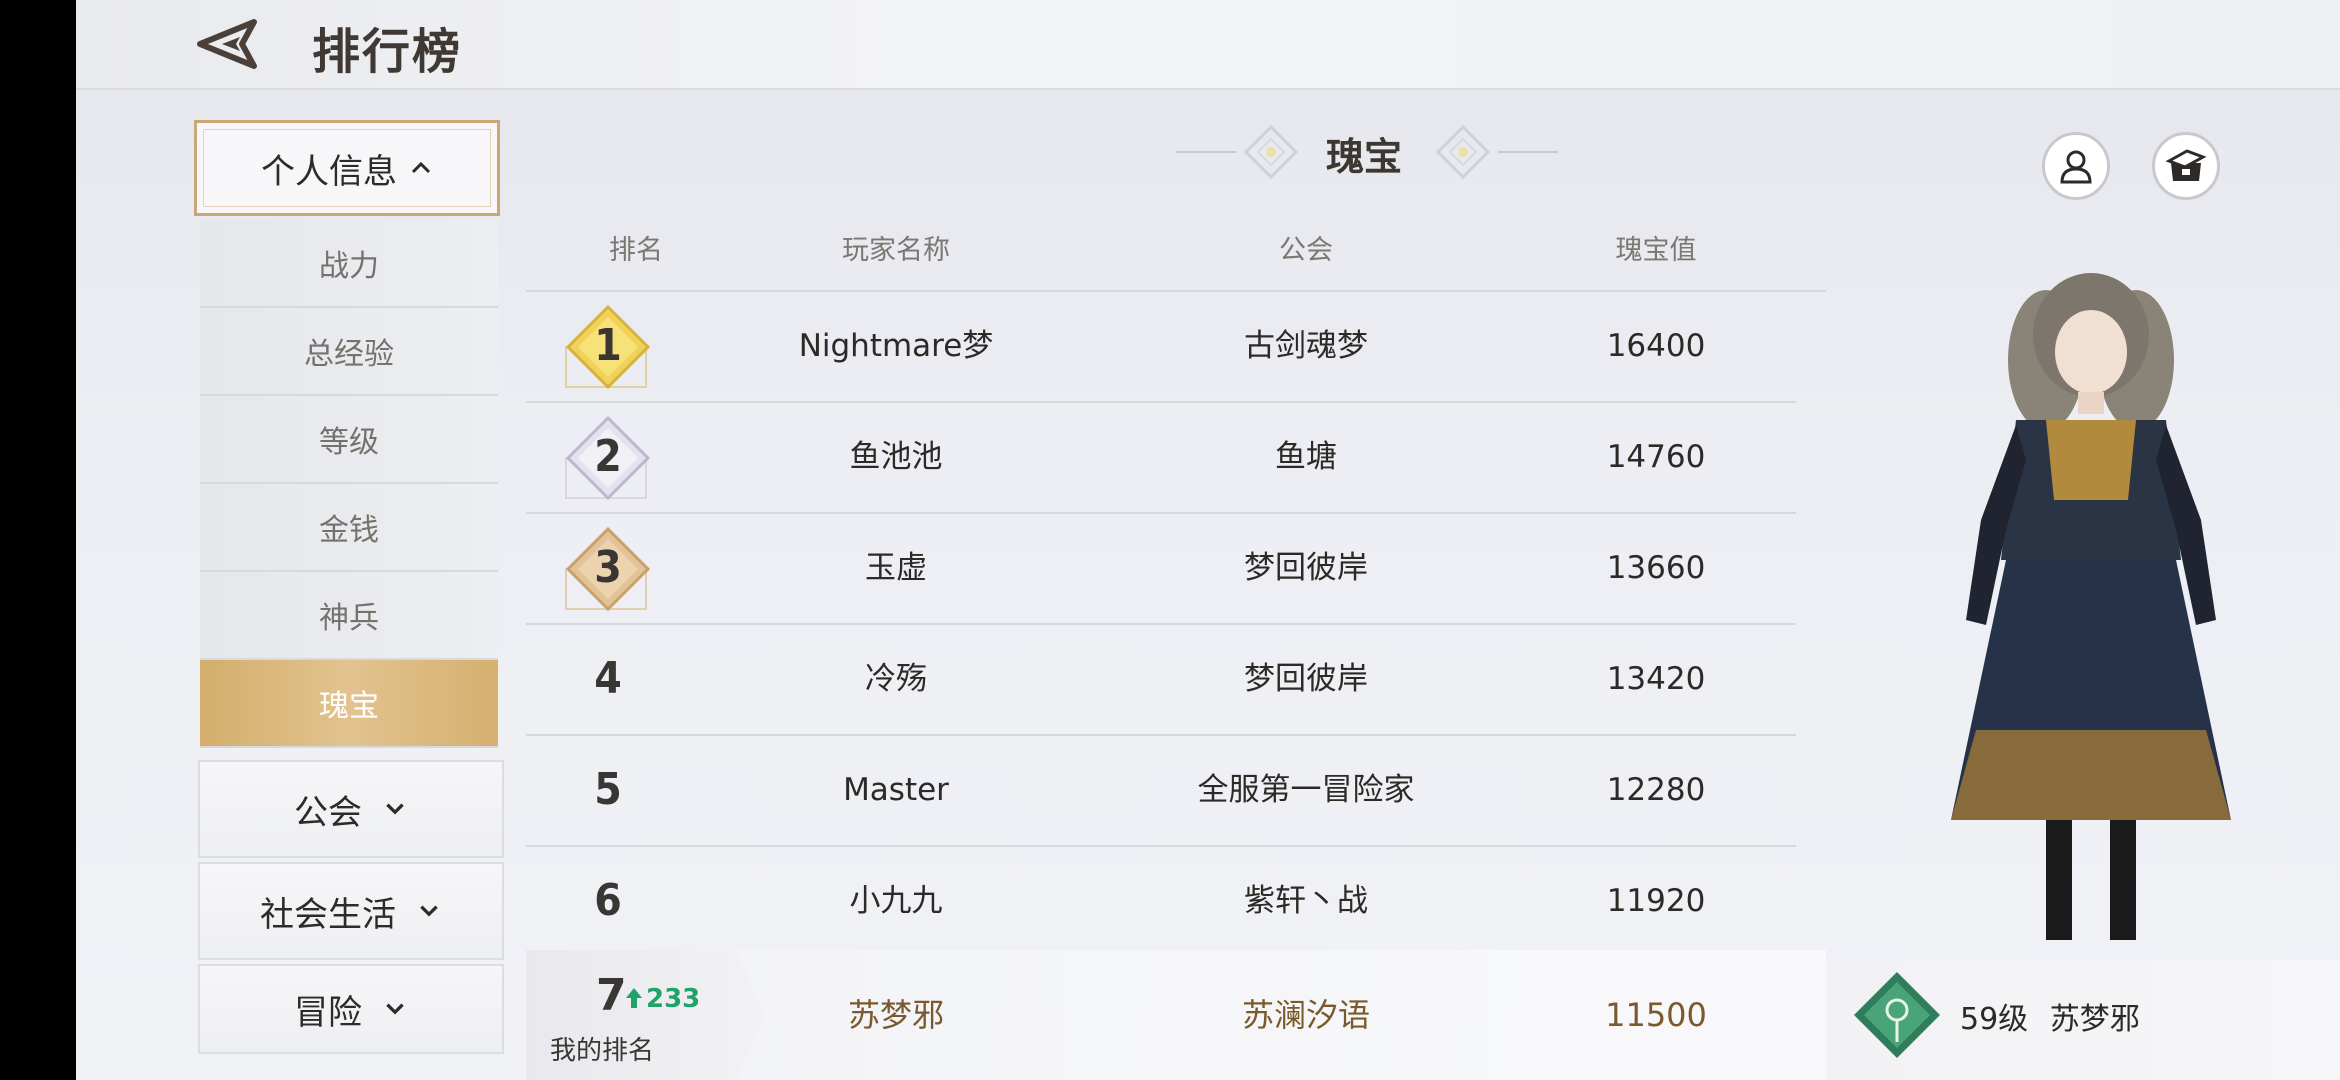 The width and height of the screenshot is (2340, 1080). I want to click on treasure-value: 12280, so click(1656, 790).